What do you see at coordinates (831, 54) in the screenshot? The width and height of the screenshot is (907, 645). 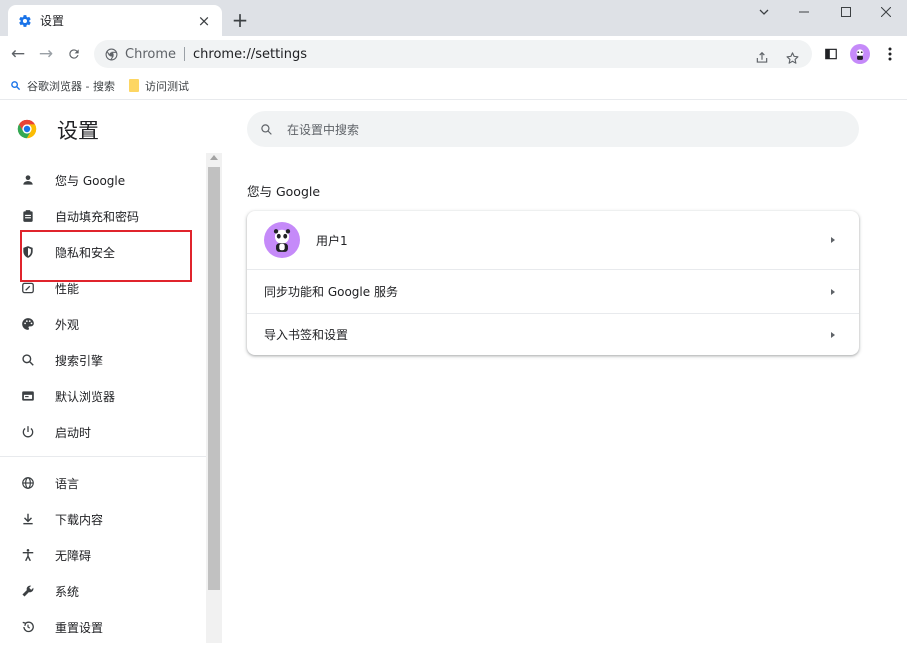 I see `side-panel-icon` at bounding box center [831, 54].